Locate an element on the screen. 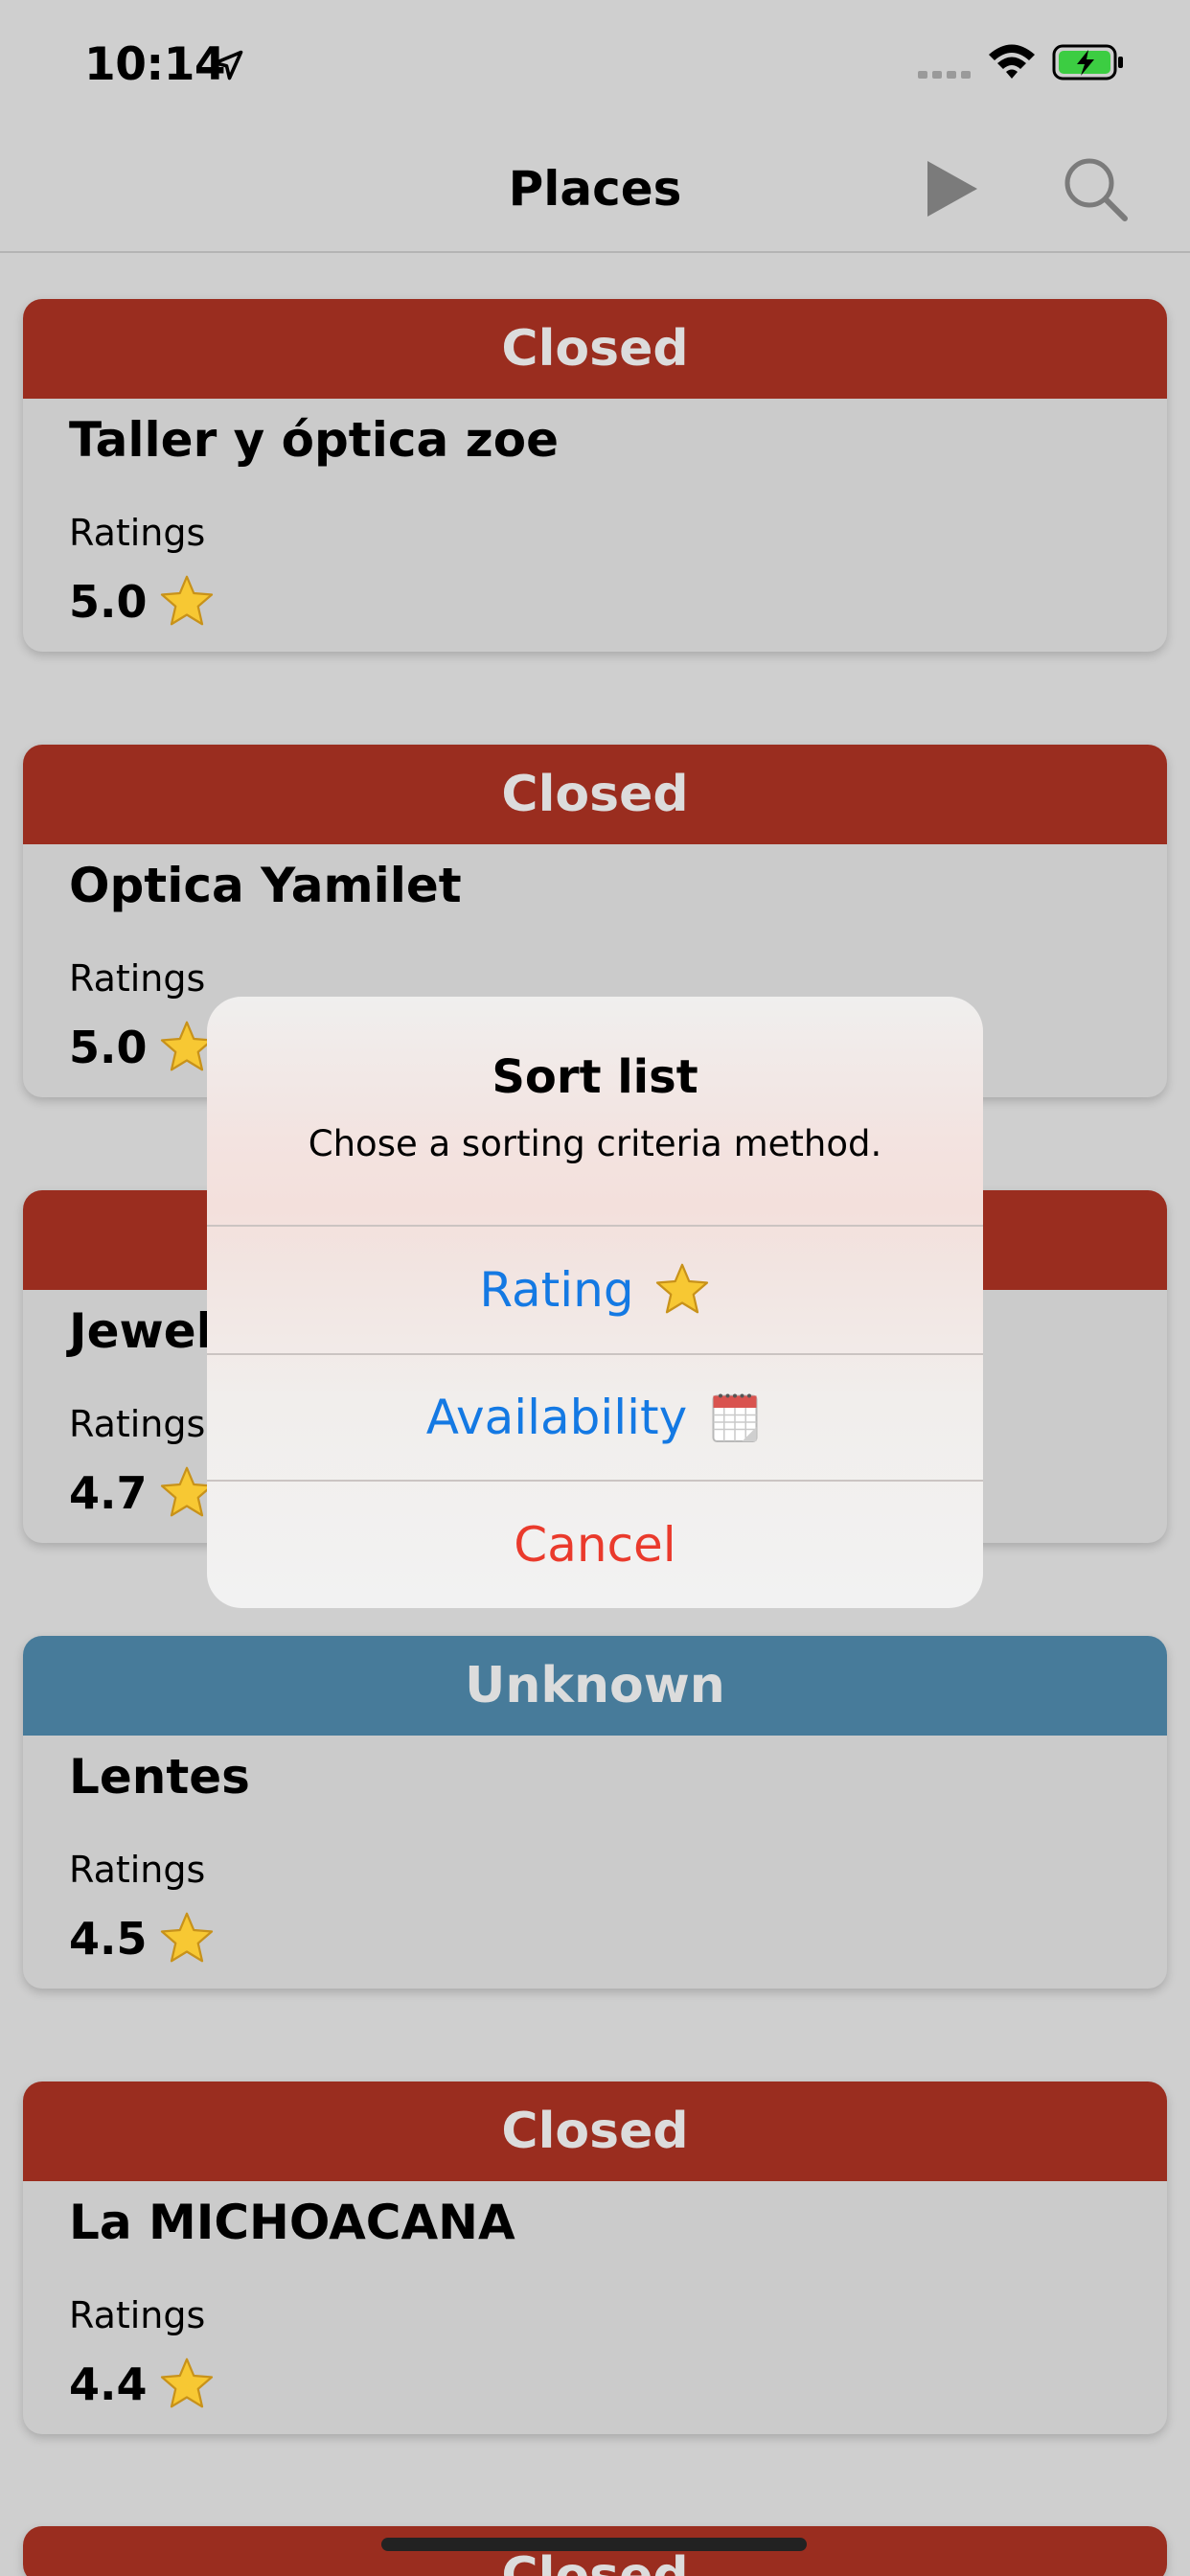 This screenshot has height=2576, width=1190. rating-row: 4.4 is located at coordinates (143, 2384).